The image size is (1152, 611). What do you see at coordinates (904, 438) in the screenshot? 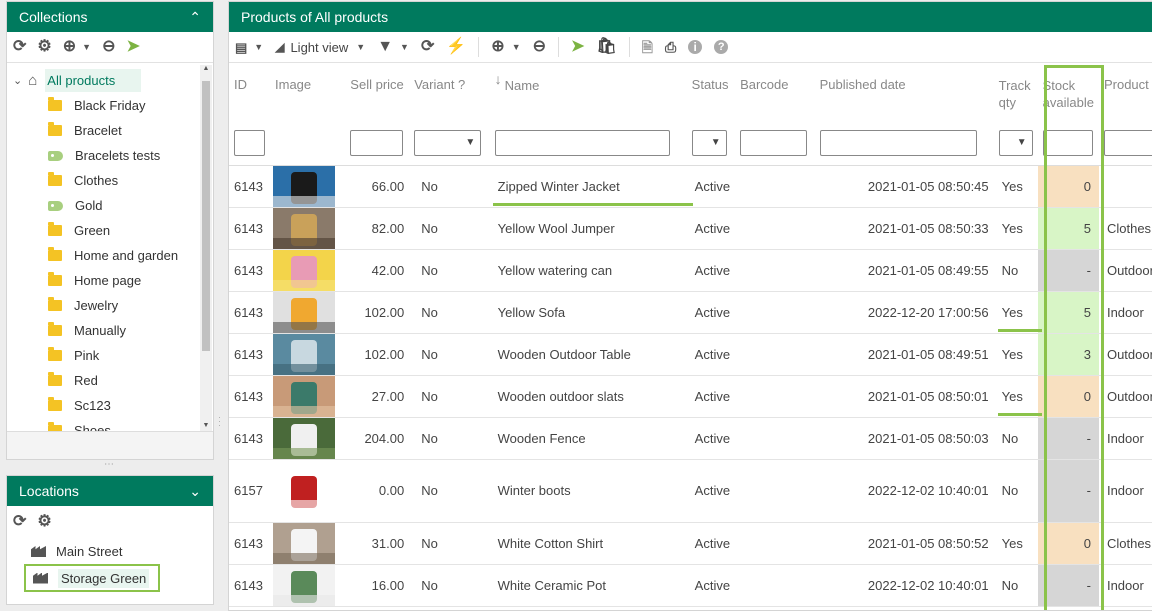
I see `cell-published-date: 2021-01-05 08:50:03` at bounding box center [904, 438].